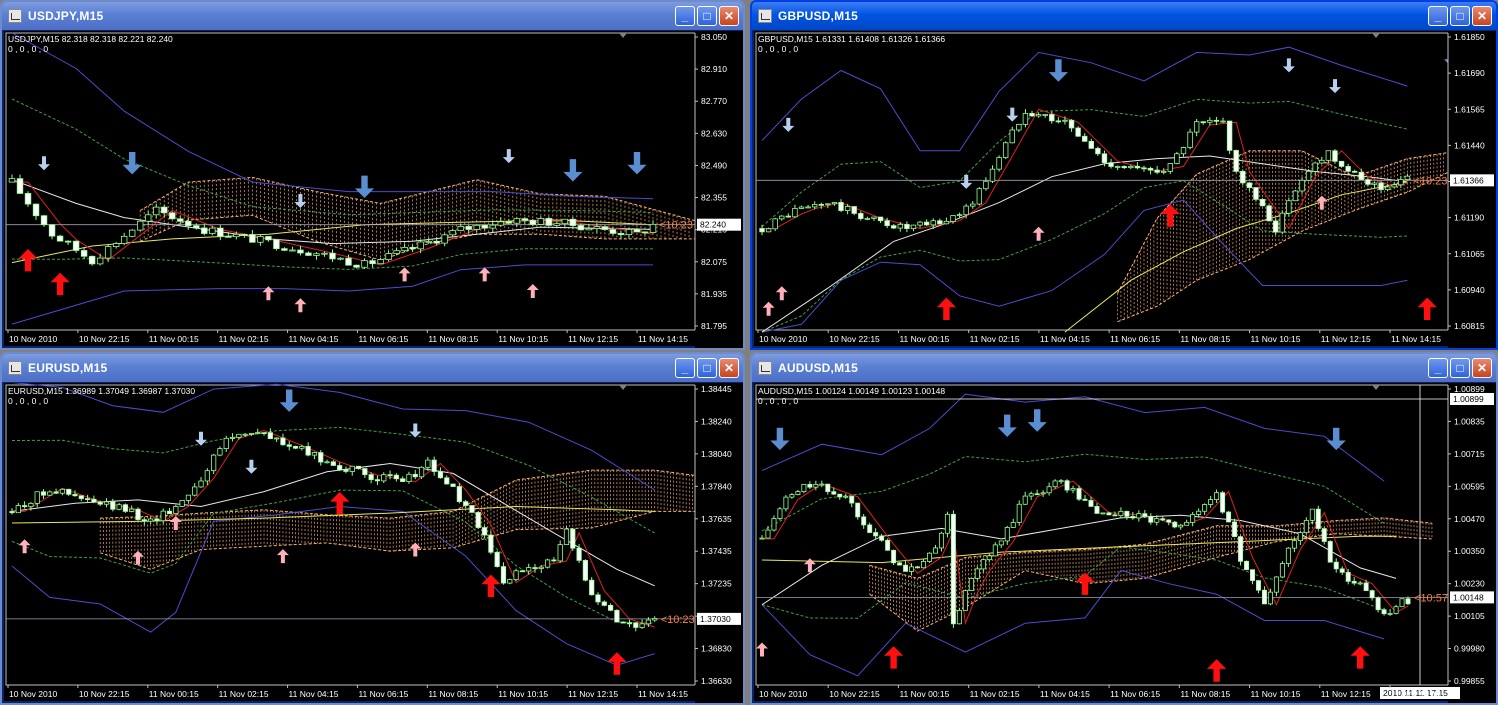  I want to click on price-tick-label: 1.00350, so click(1469, 551).